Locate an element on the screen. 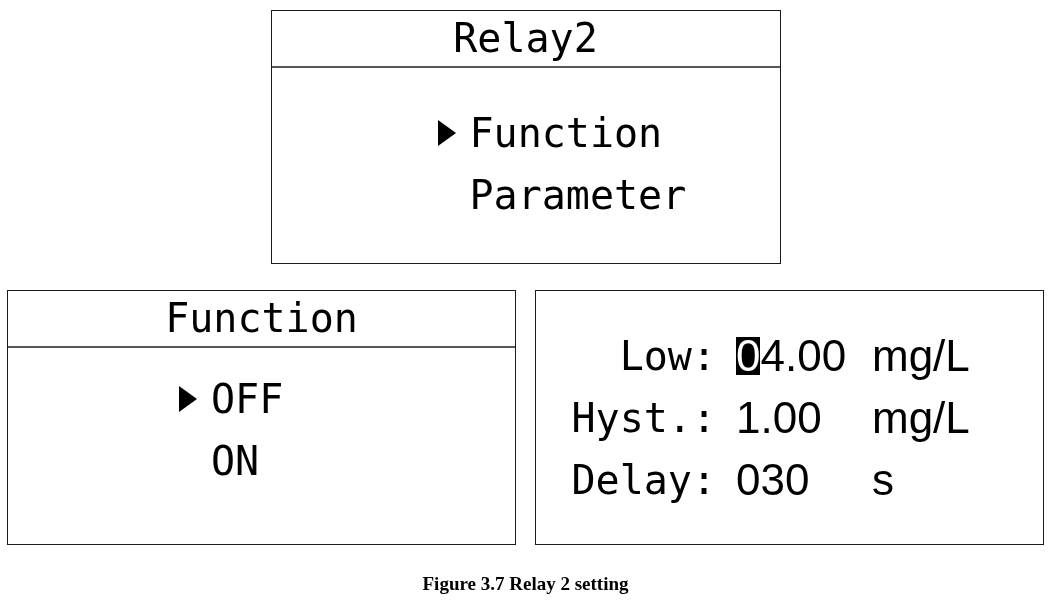  parameter-label: Delay: is located at coordinates (643, 480).